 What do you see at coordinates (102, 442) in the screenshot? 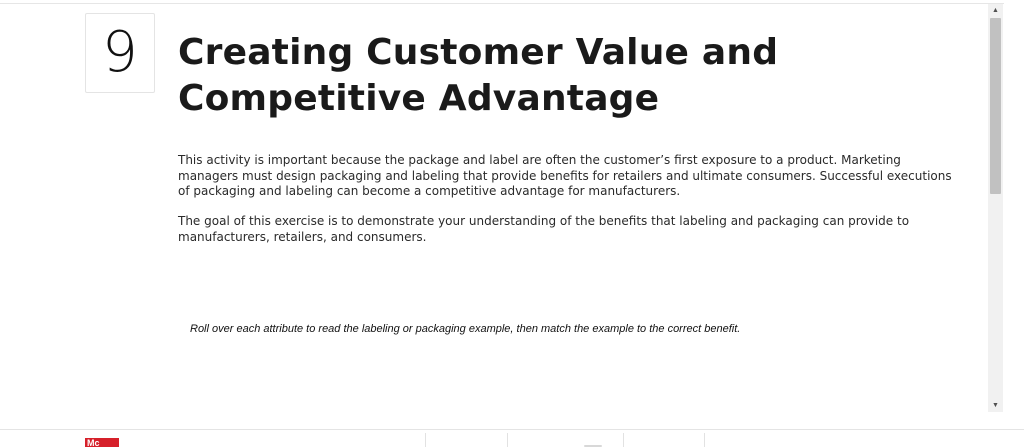
I see `mcgraw-hill-logo: Mc` at bounding box center [102, 442].